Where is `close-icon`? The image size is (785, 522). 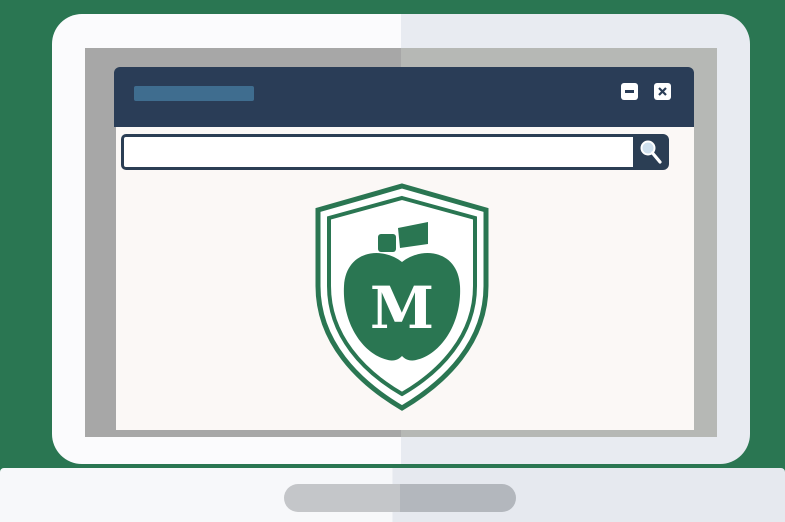 close-icon is located at coordinates (662, 91).